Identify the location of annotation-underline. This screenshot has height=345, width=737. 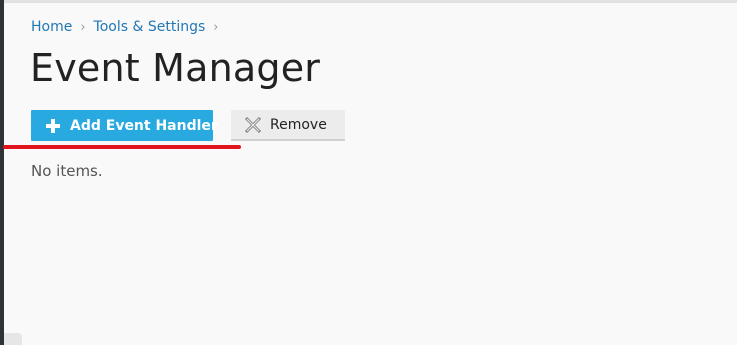
(122, 147).